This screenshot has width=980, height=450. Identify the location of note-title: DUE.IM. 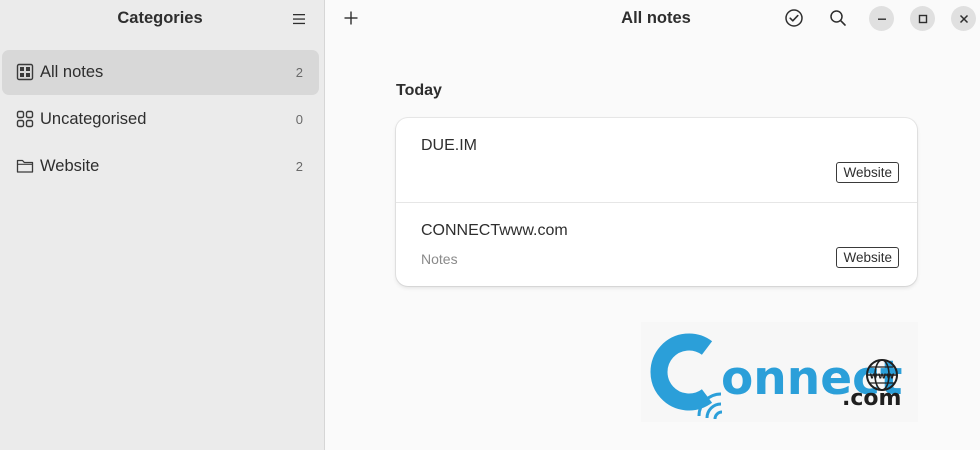
(449, 145).